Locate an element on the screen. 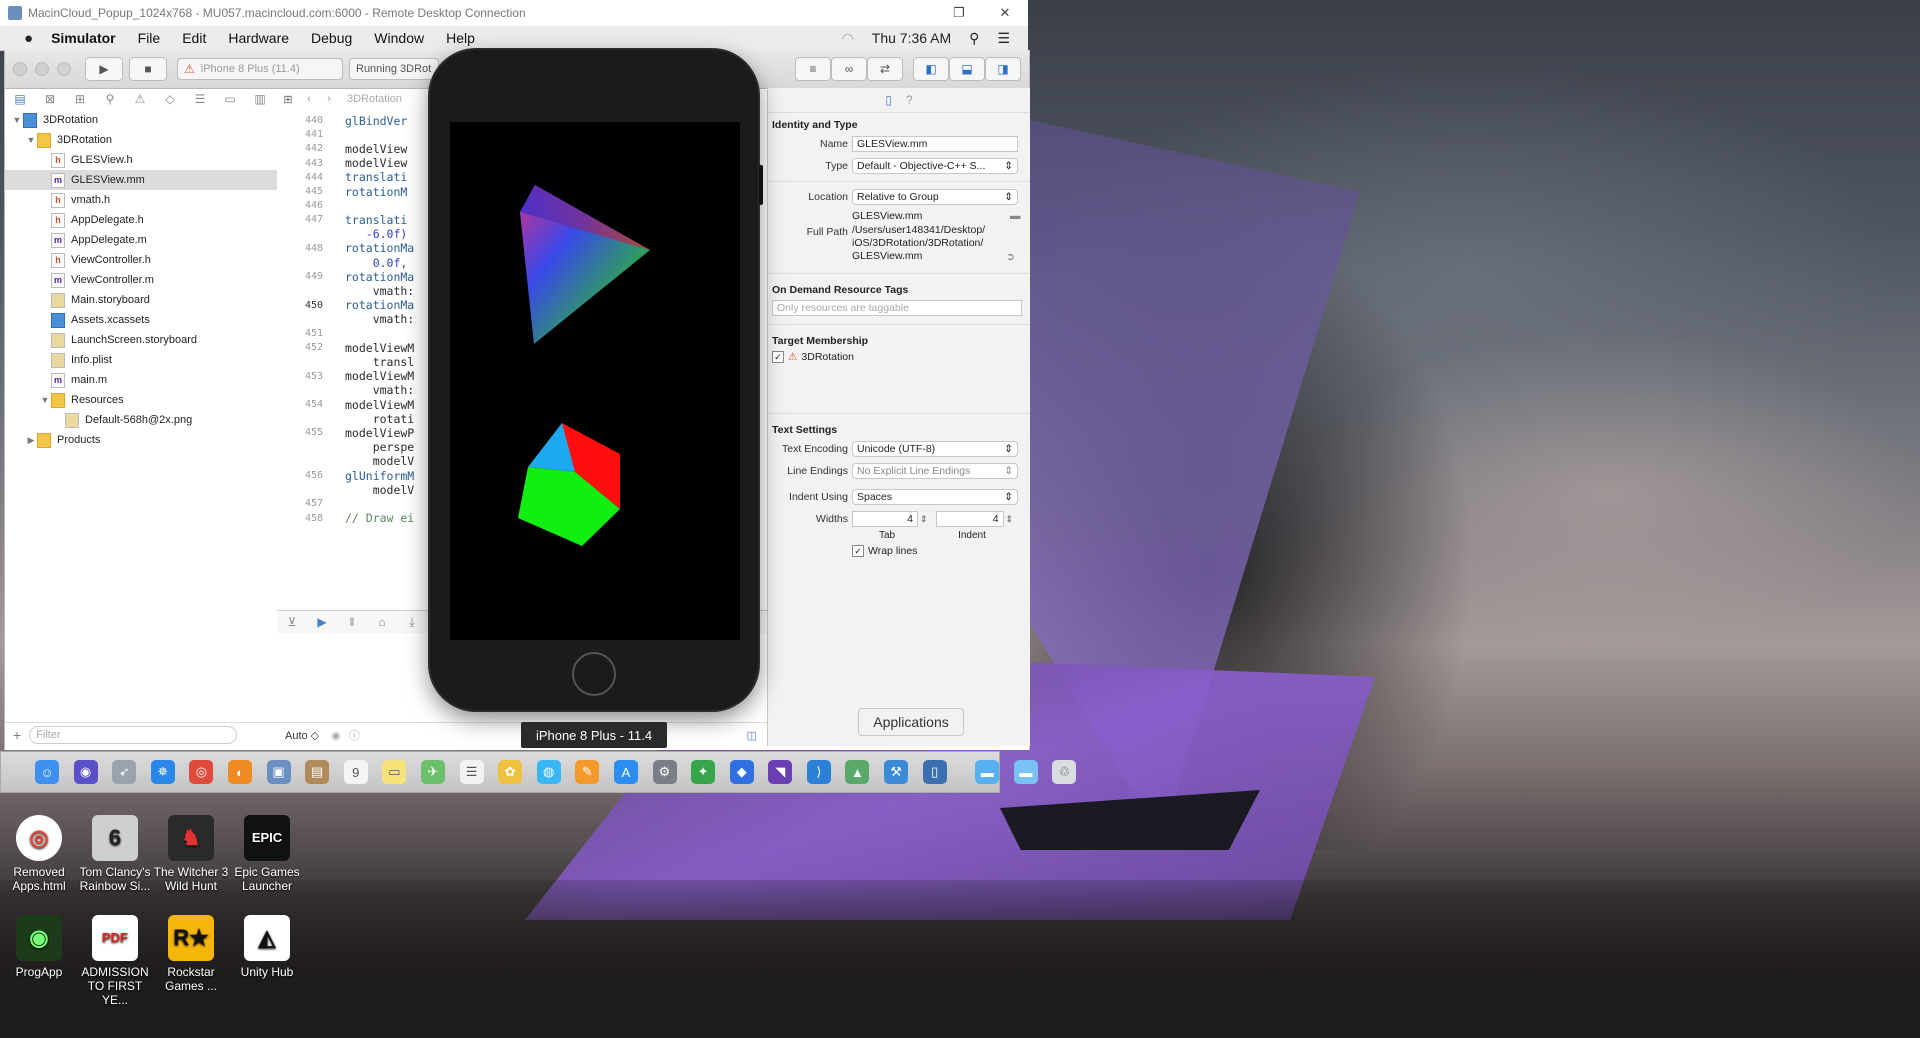  step-into-icon: ⤓ is located at coordinates (412, 622).